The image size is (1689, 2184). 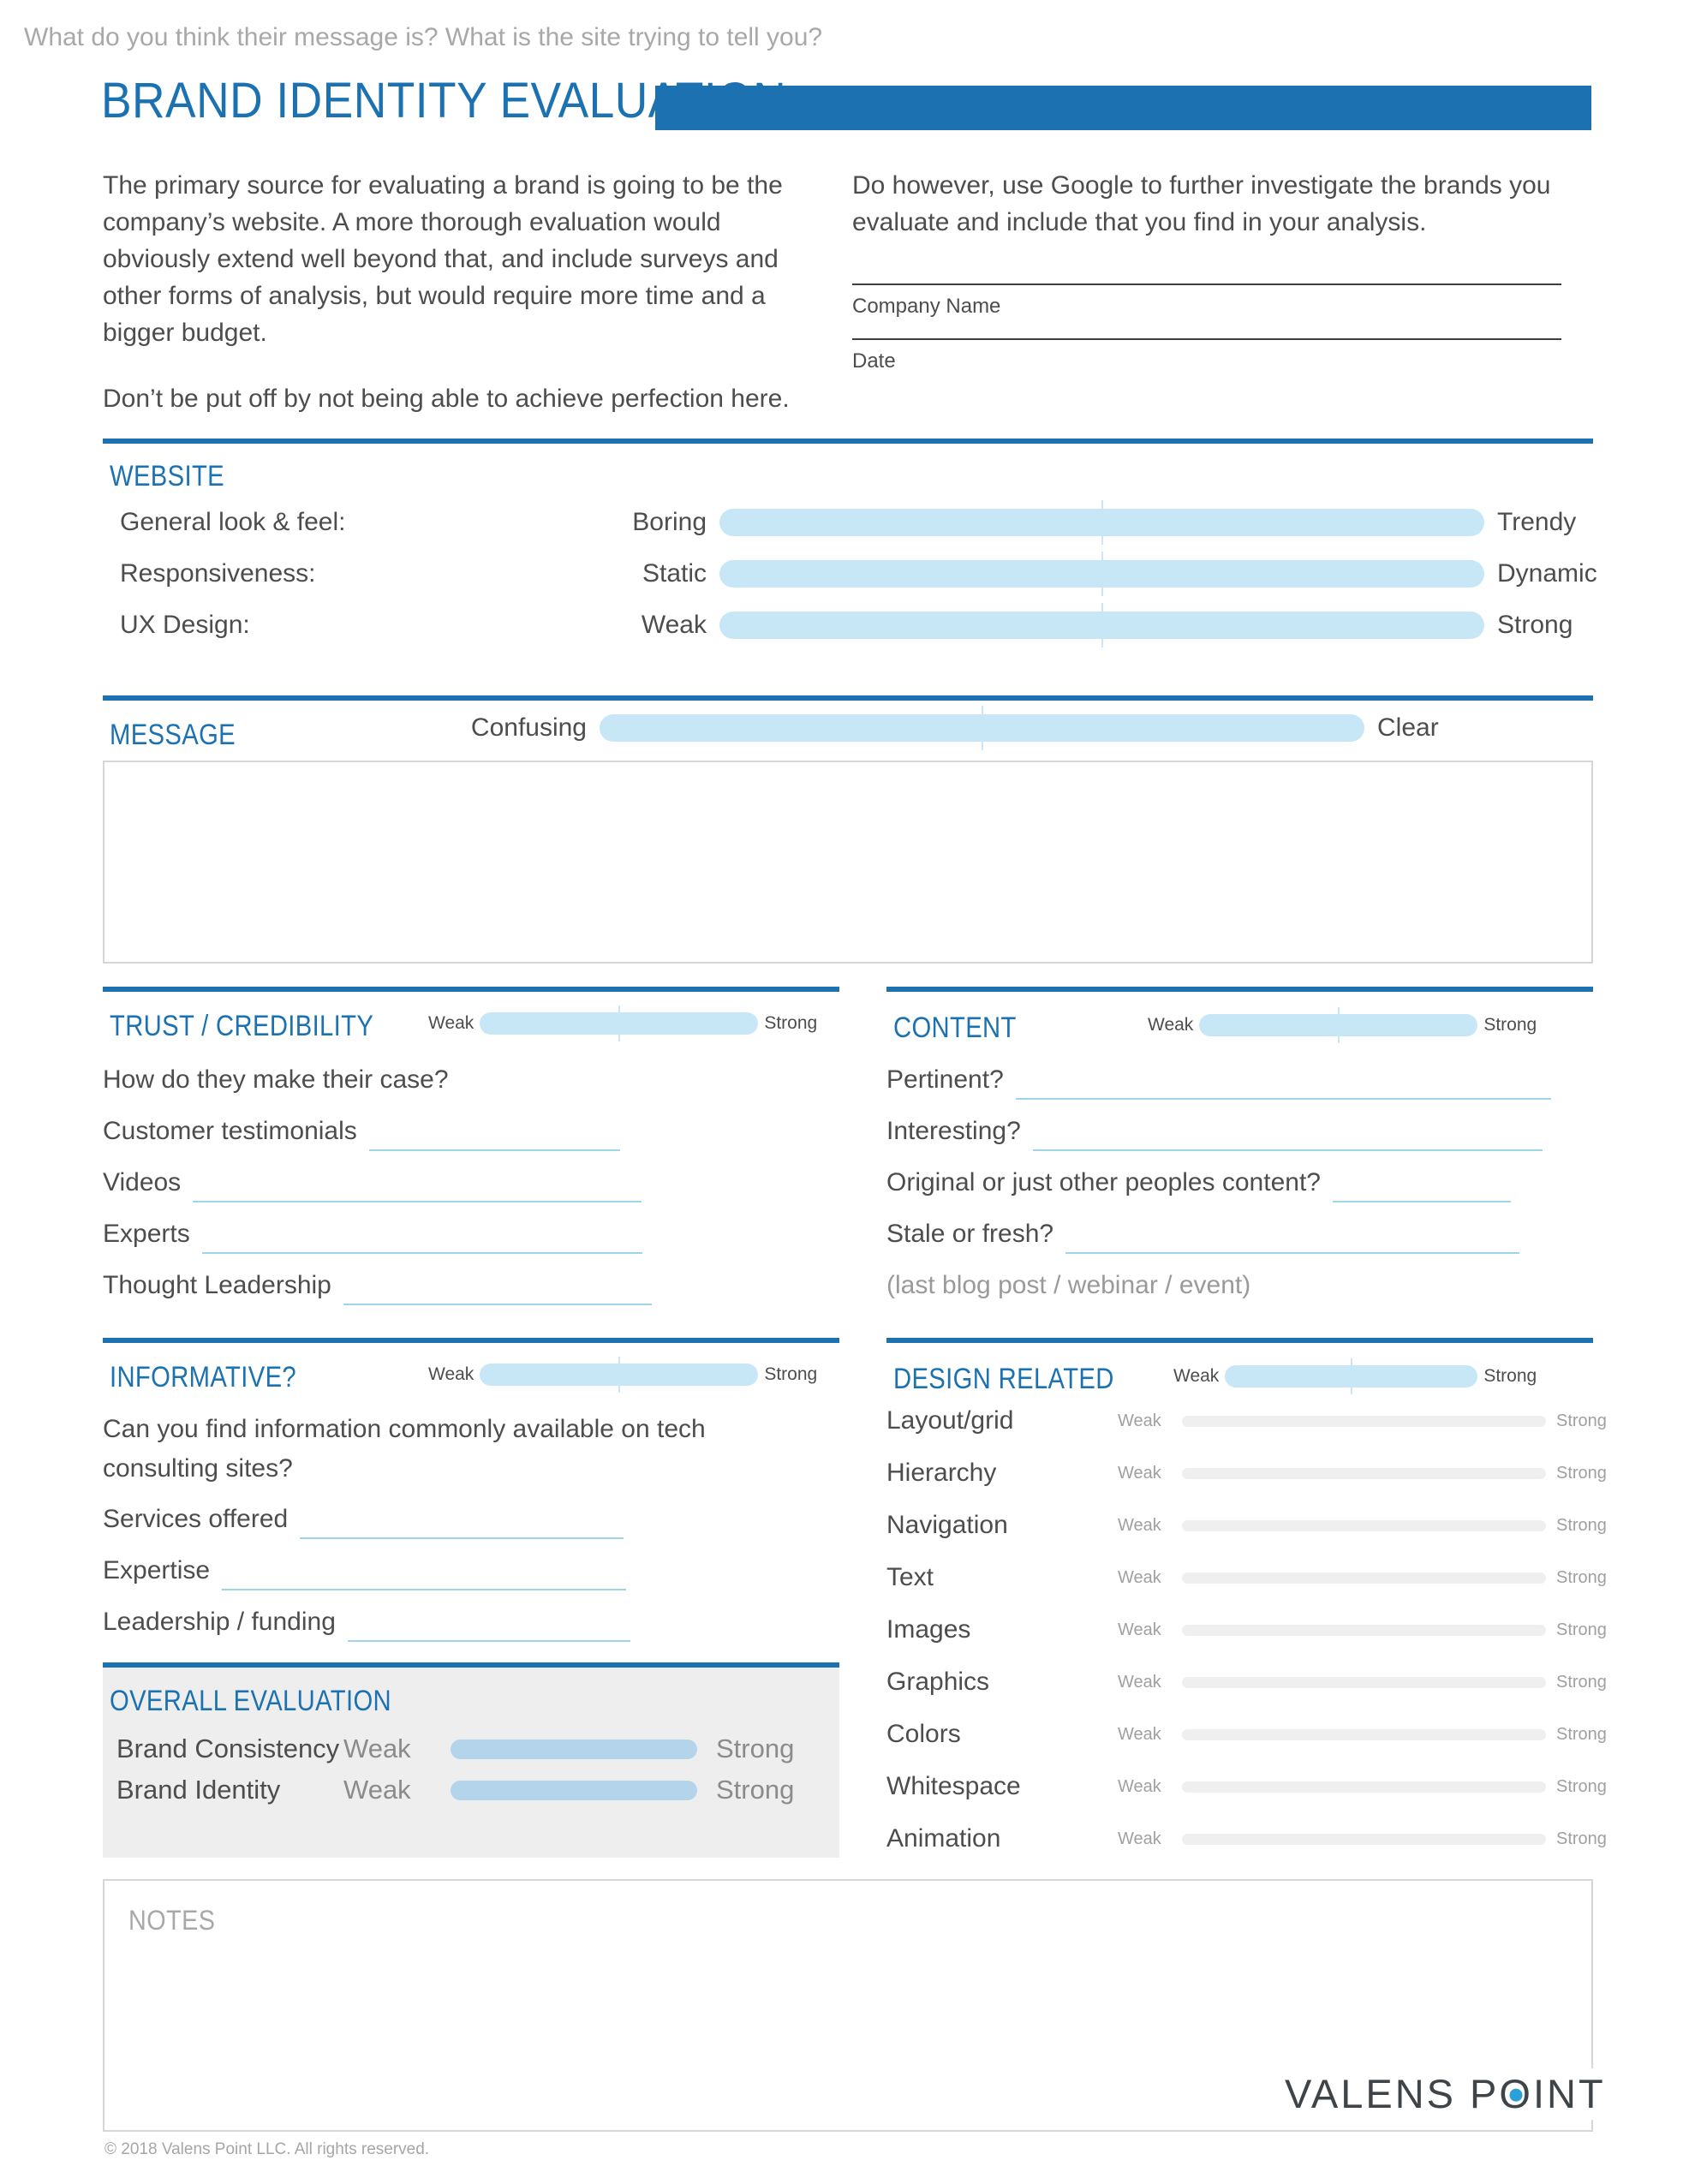 What do you see at coordinates (276, 1079) in the screenshot?
I see `trust-prompt: How do they make their case?` at bounding box center [276, 1079].